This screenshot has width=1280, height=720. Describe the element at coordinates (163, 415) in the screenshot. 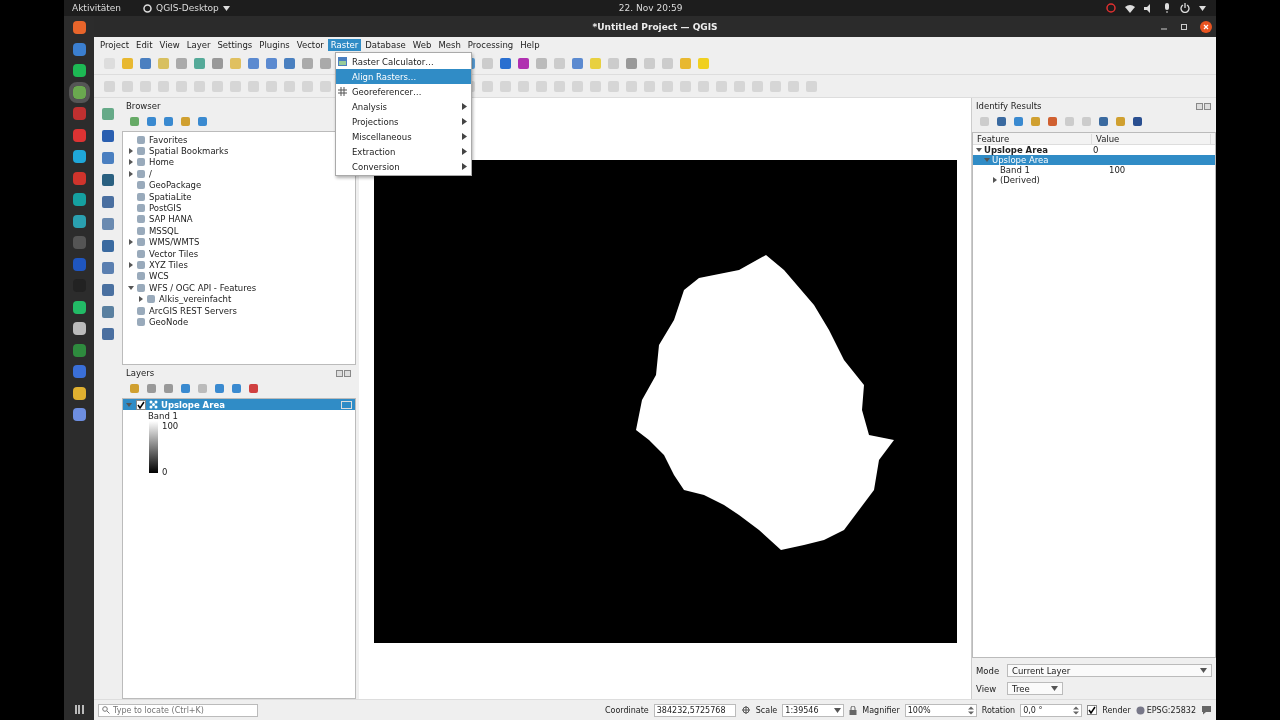

I see `legend-label: Band 1` at that location.